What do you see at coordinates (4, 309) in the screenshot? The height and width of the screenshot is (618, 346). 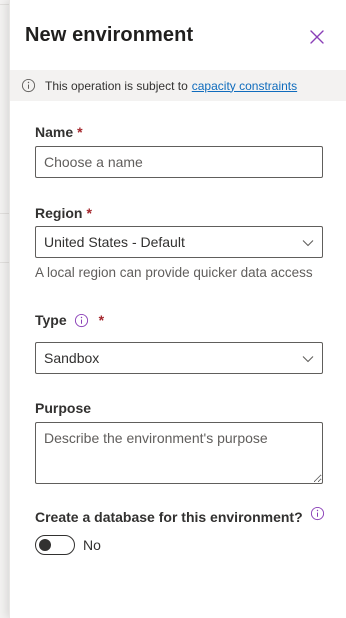 I see `background-page` at bounding box center [4, 309].